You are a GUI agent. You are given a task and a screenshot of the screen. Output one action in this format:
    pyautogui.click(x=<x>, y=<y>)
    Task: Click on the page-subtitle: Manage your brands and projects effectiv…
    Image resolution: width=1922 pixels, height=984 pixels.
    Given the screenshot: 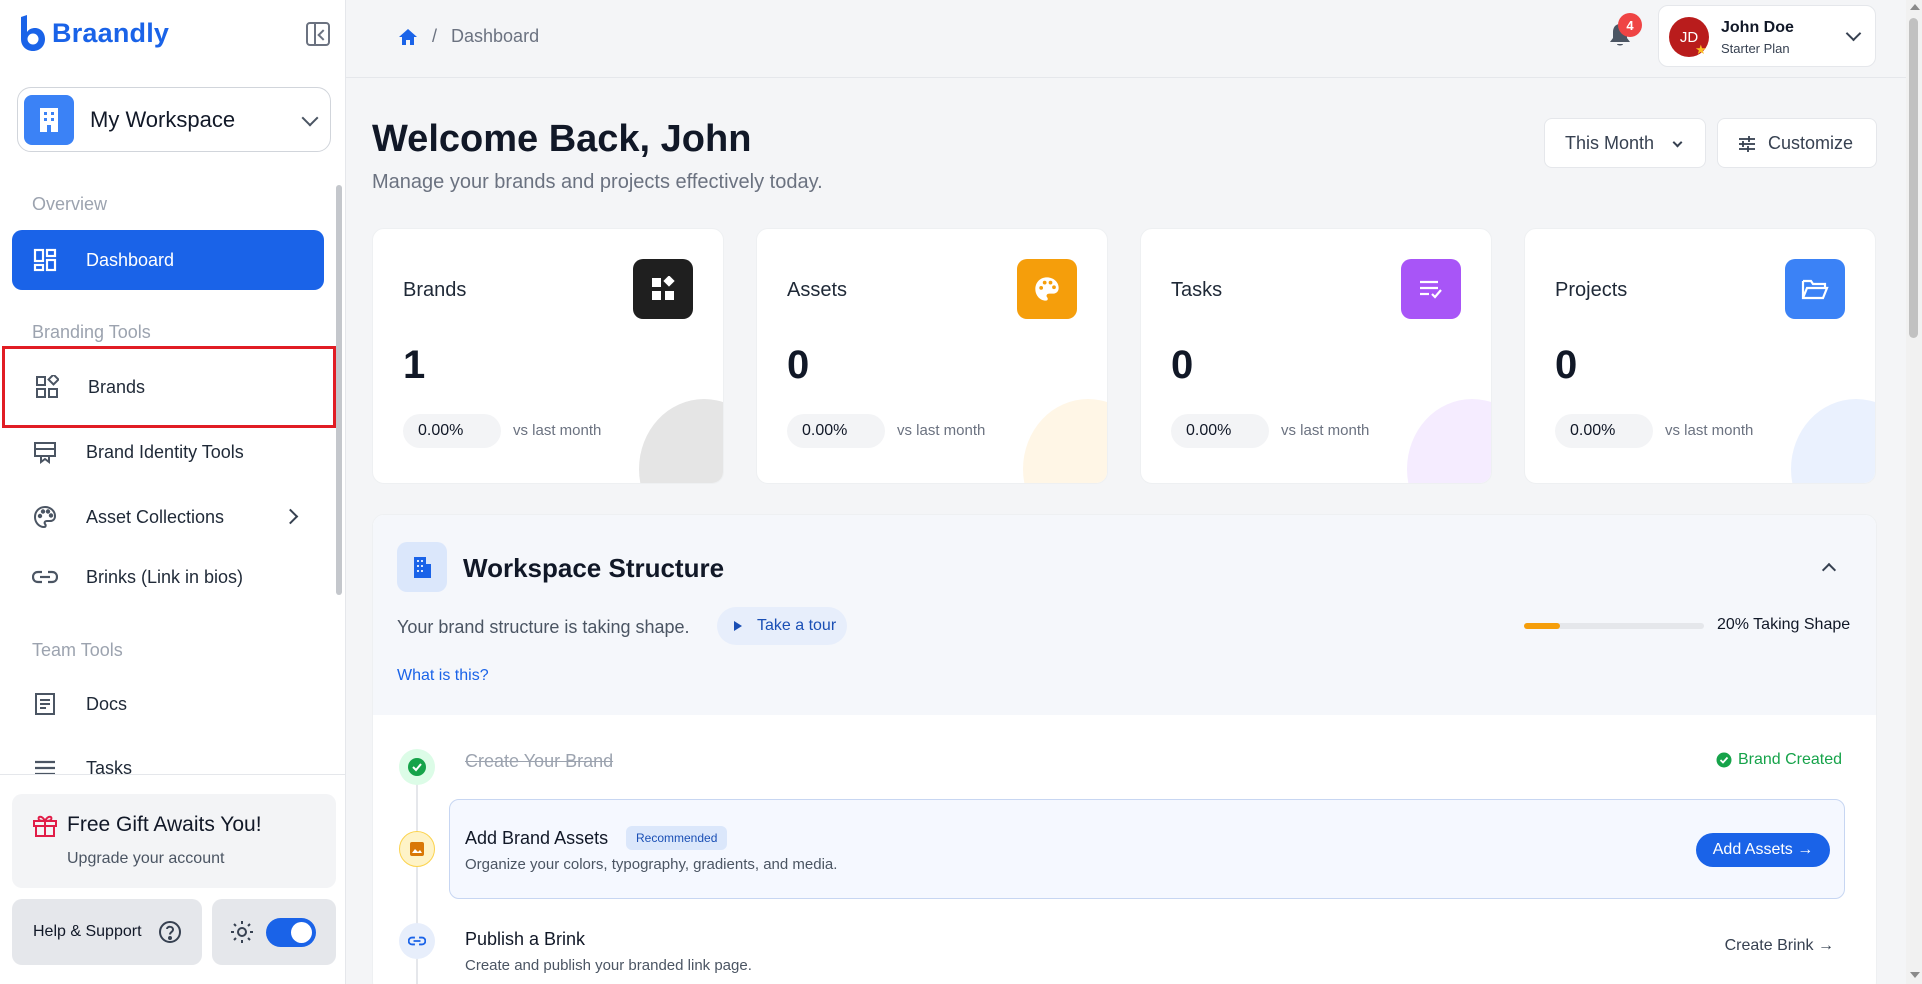 What is the action you would take?
    pyautogui.click(x=597, y=182)
    